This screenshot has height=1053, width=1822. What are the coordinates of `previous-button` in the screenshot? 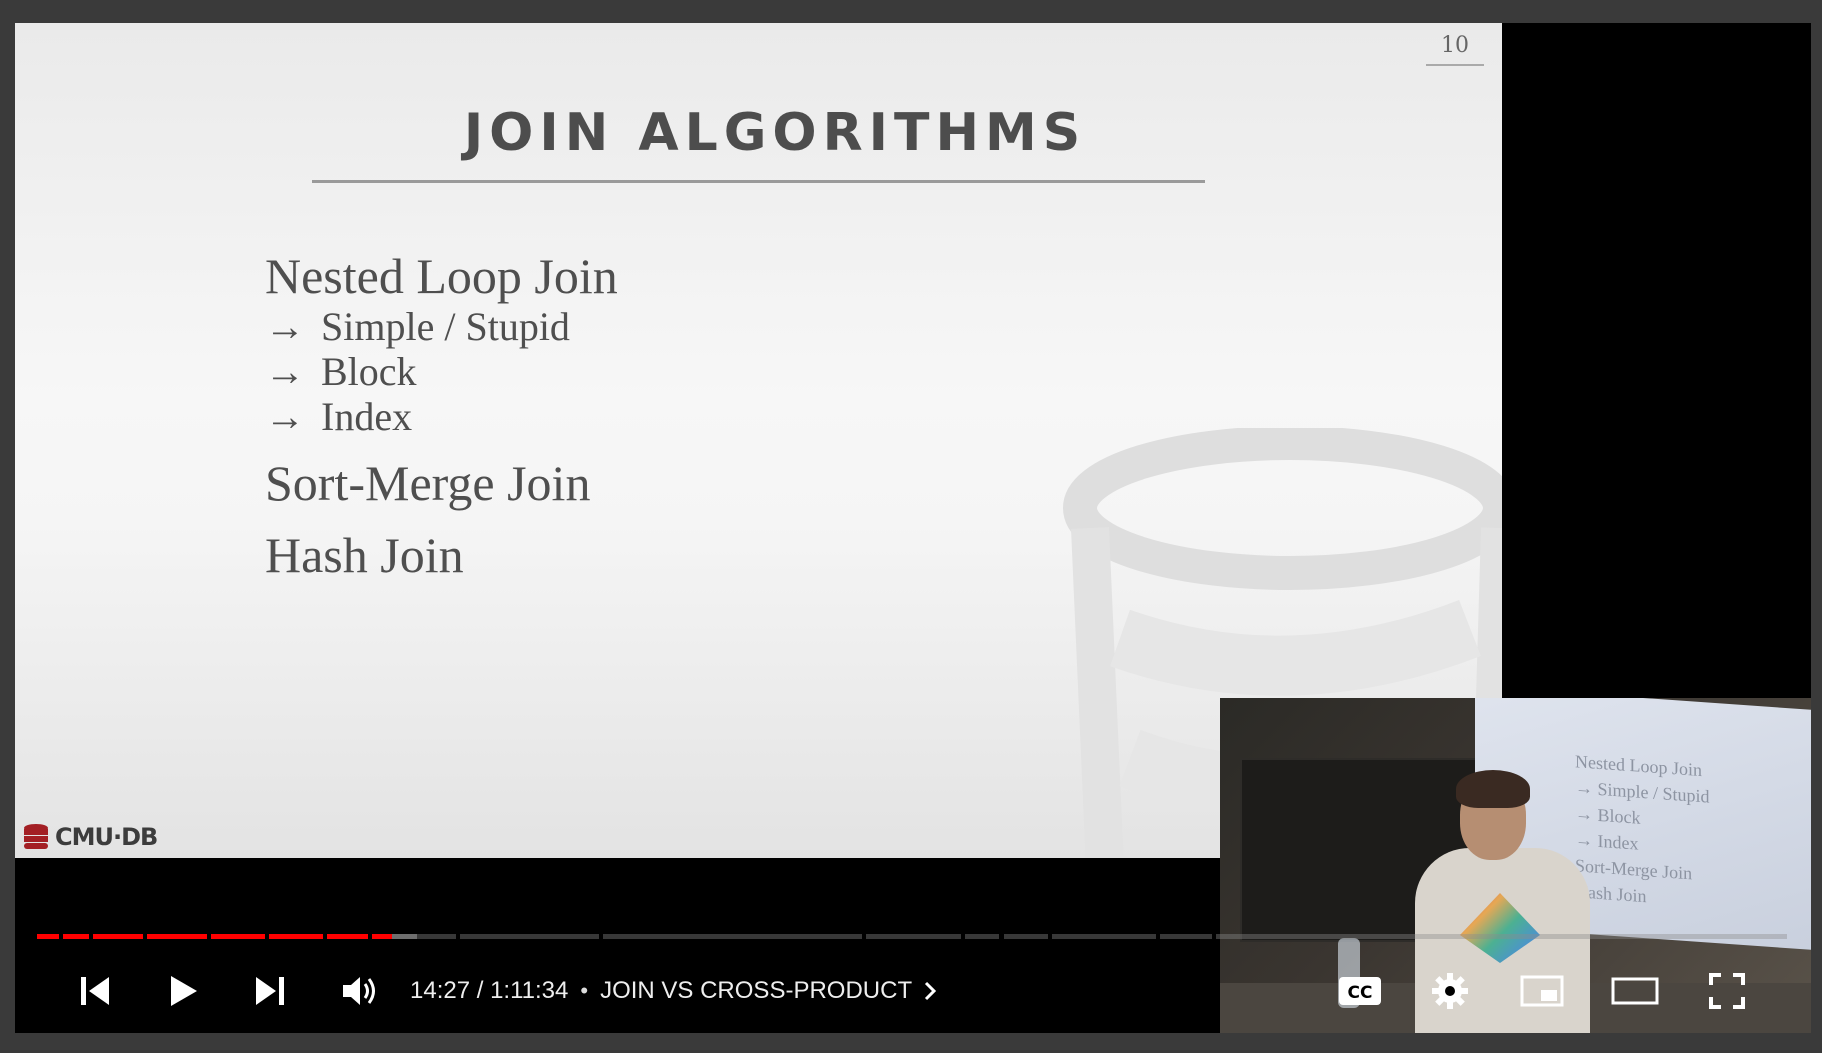 It's located at (95, 991).